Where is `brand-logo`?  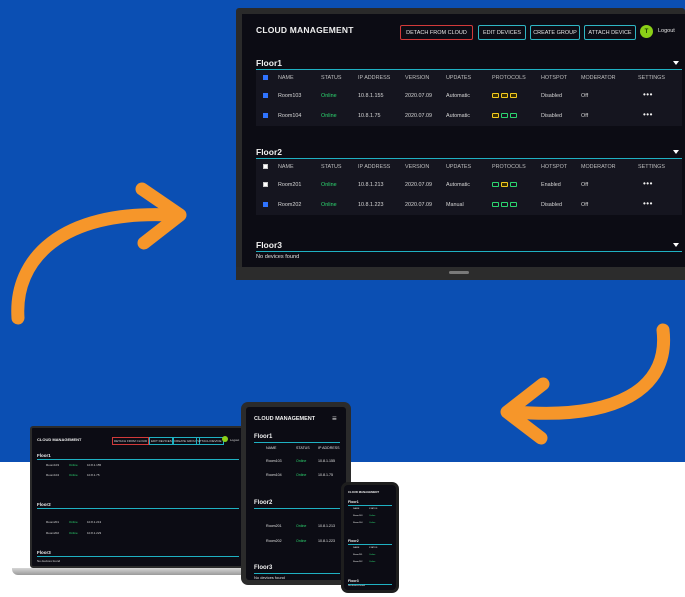
brand-logo is located at coordinates (459, 272).